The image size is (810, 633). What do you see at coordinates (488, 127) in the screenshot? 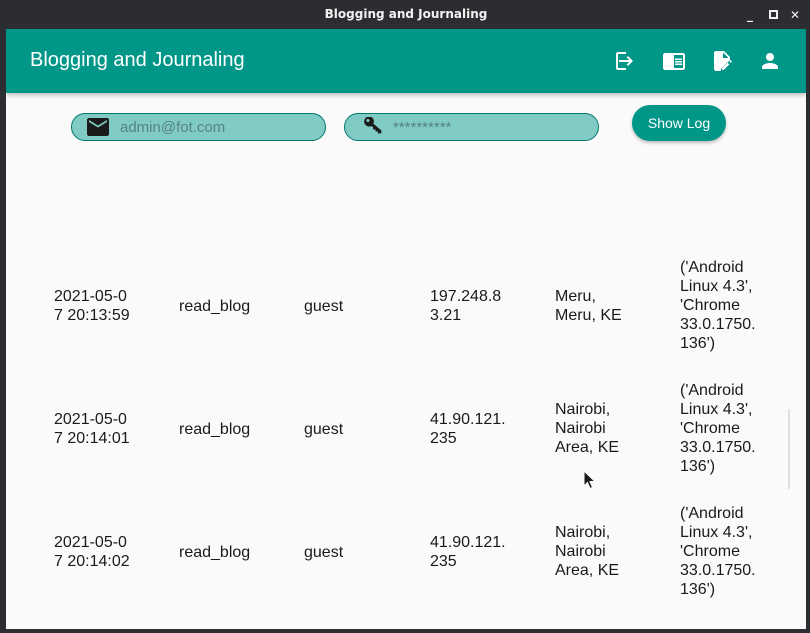
I see `password-input` at bounding box center [488, 127].